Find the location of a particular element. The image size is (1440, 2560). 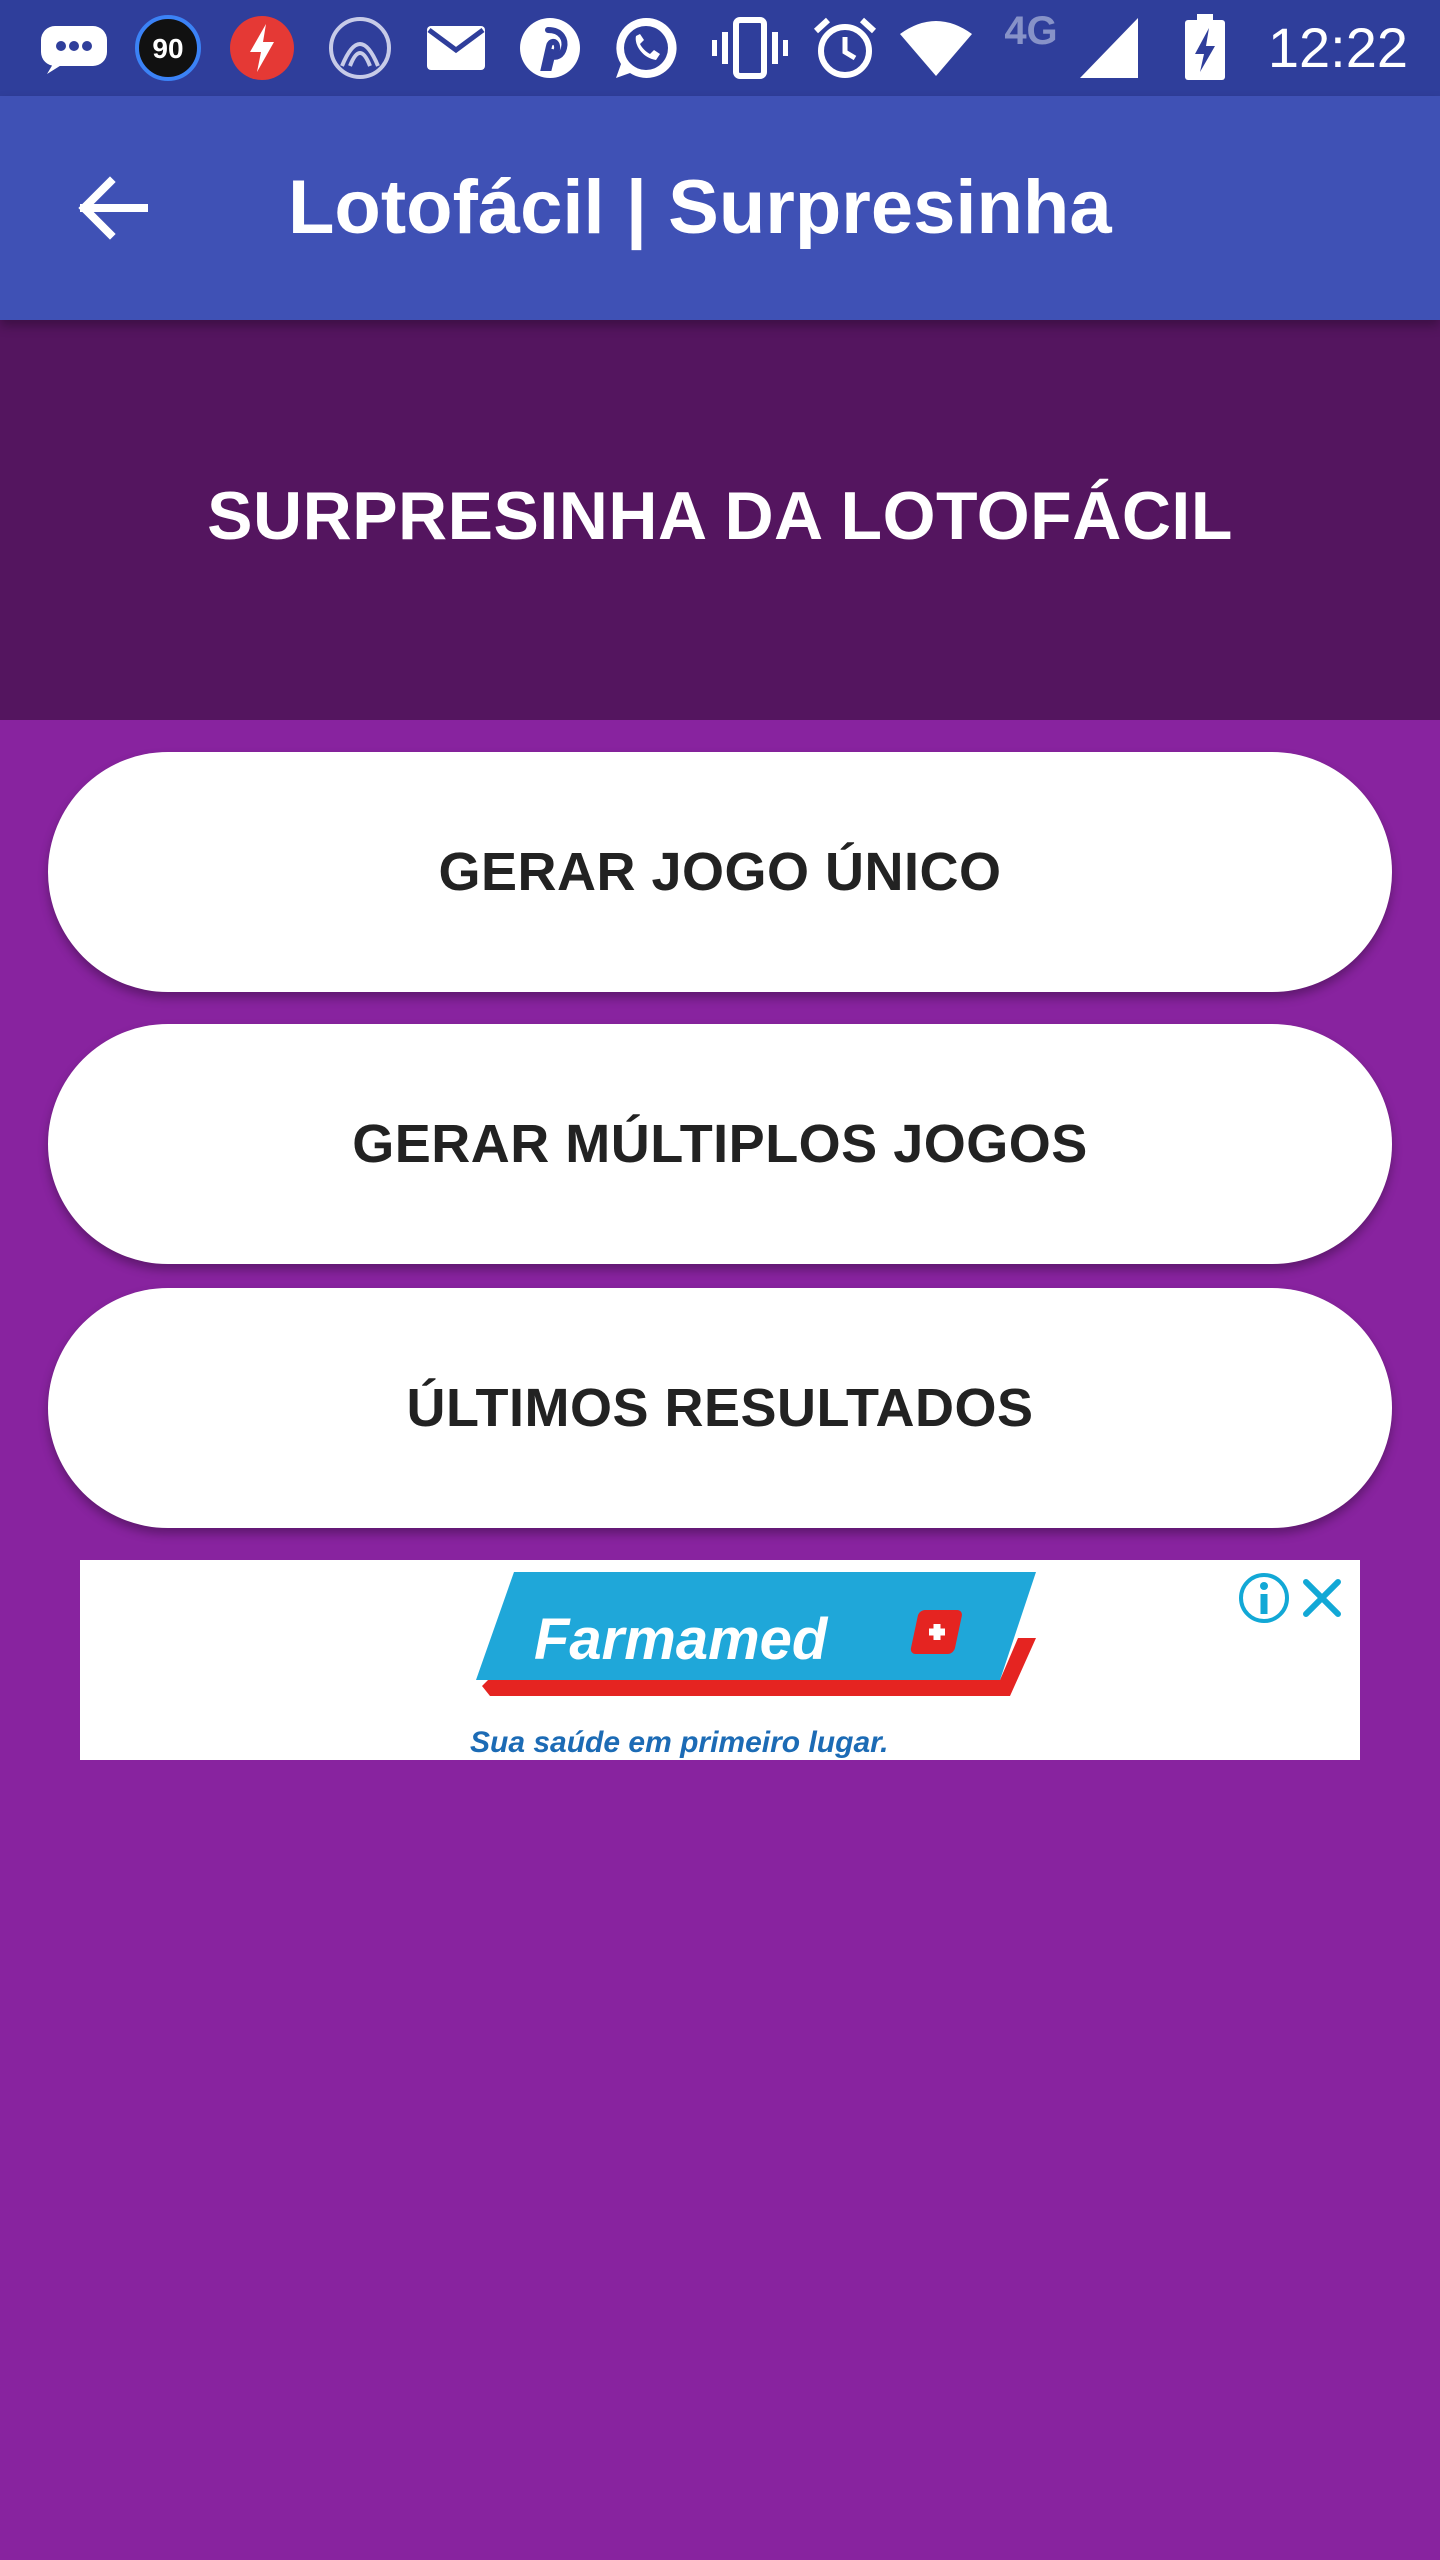

back-button is located at coordinates (112, 208).